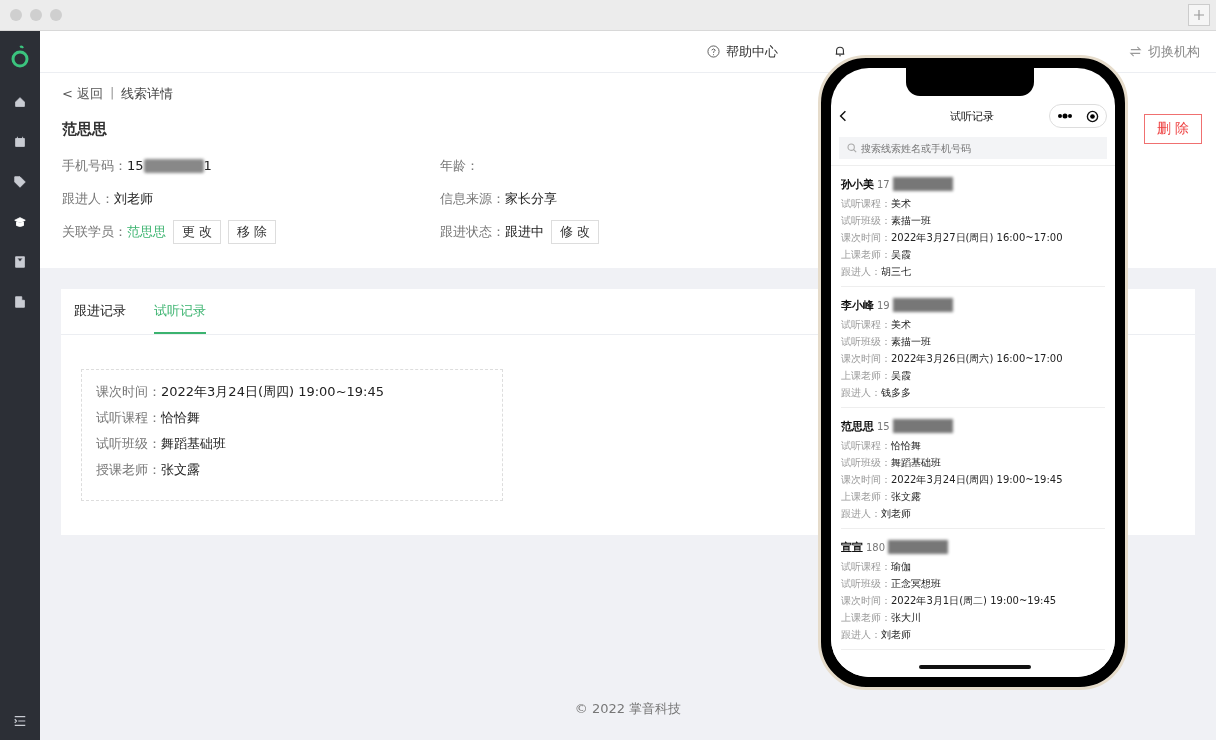 This screenshot has width=1216, height=740. I want to click on field-value: 张大川, so click(906, 617).